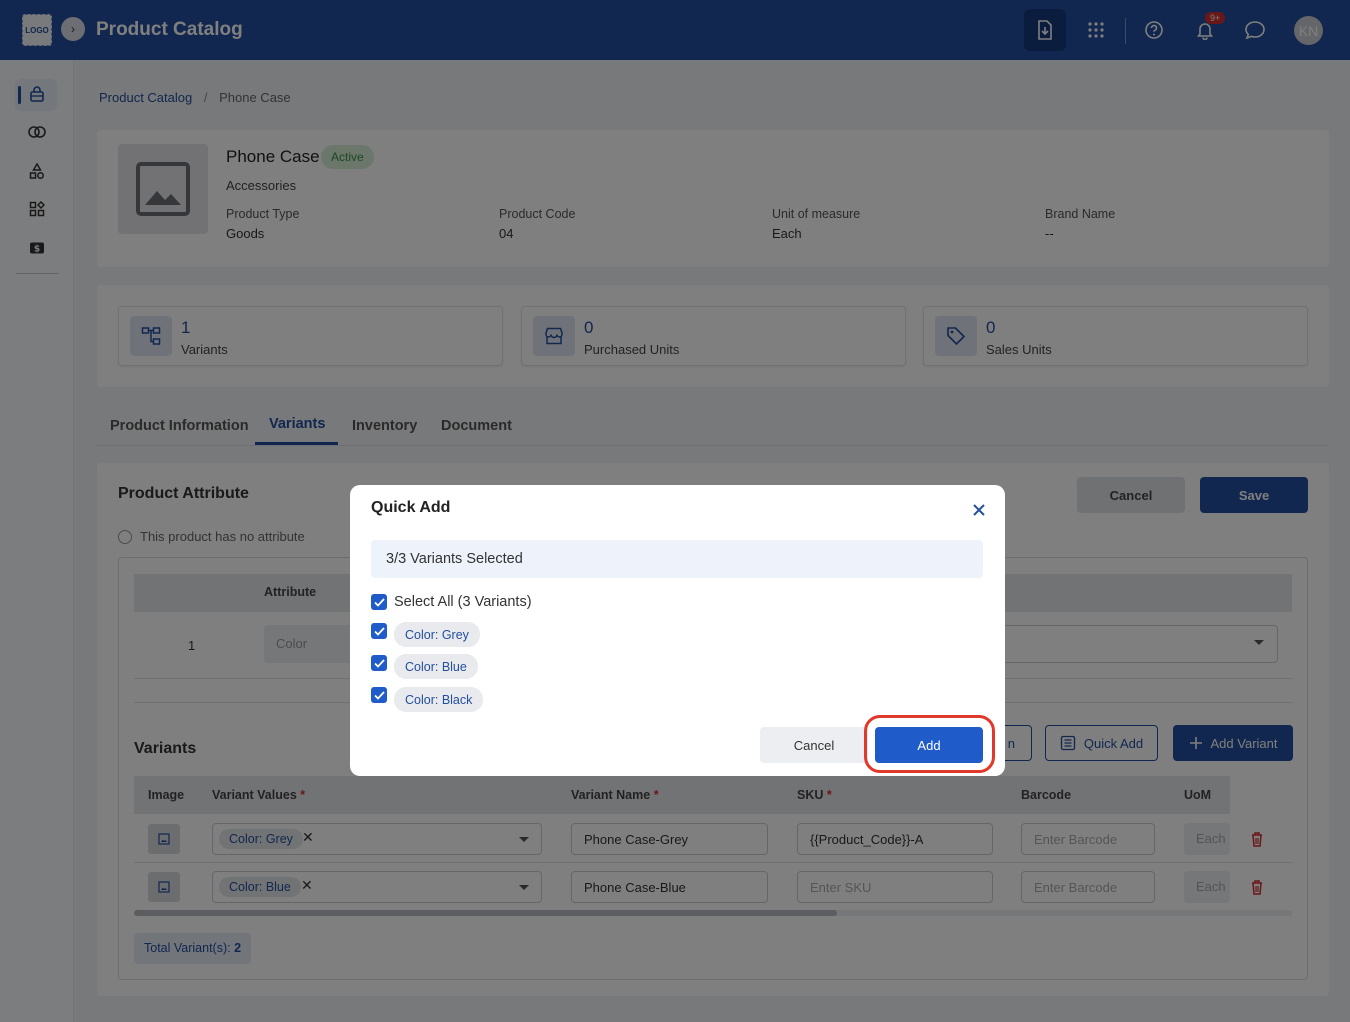 Image resolution: width=1350 pixels, height=1022 pixels. Describe the element at coordinates (814, 745) in the screenshot. I see `dialog-cancel-button: Cancel` at that location.